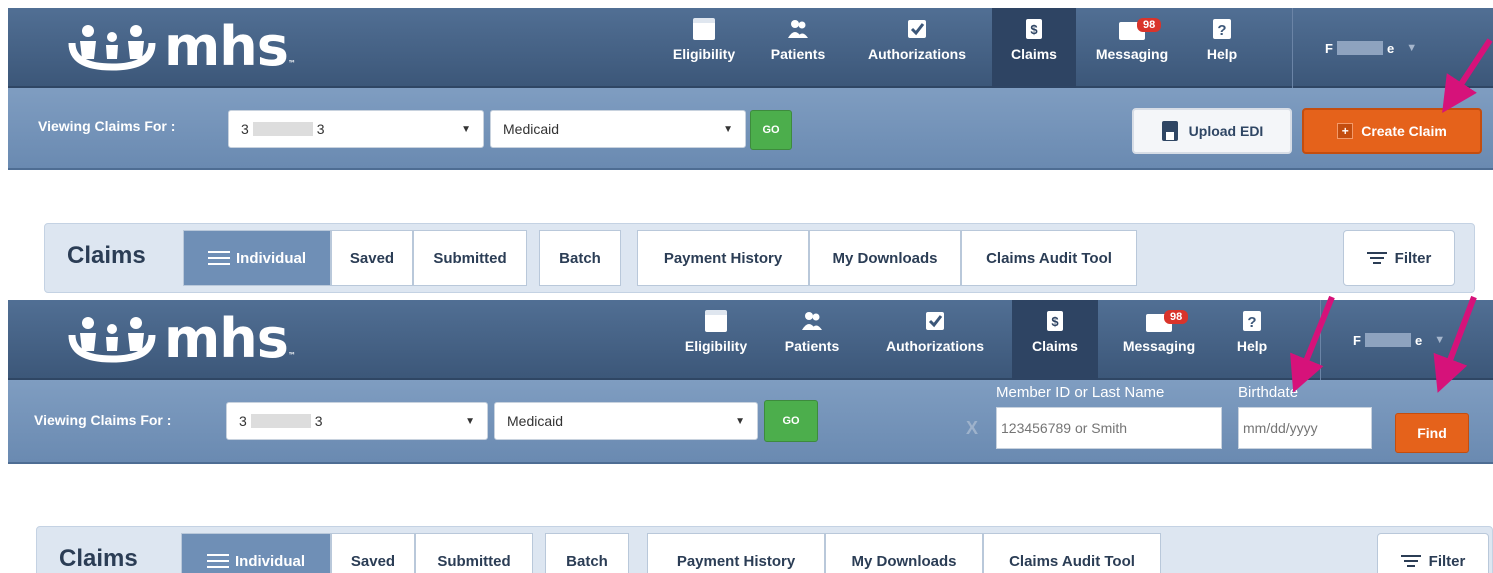 This screenshot has width=1493, height=573. Describe the element at coordinates (243, 421) in the screenshot. I see `account-prefix: 3` at that location.